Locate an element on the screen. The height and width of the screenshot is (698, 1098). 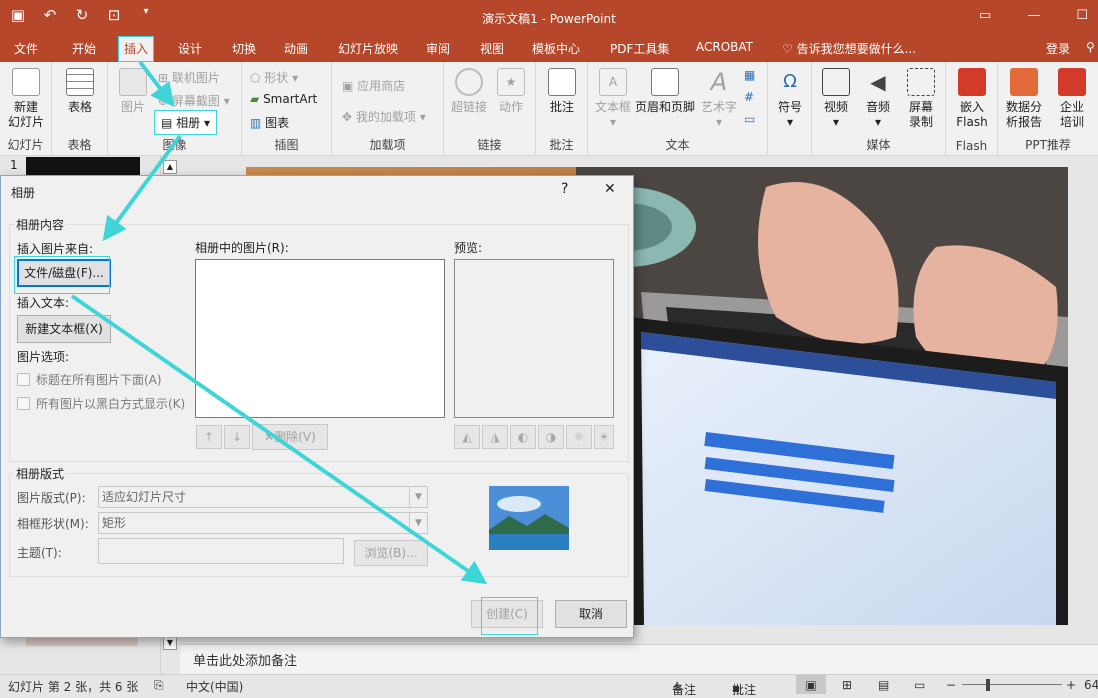
move-down-icon: ↓ is located at coordinates (237, 437).